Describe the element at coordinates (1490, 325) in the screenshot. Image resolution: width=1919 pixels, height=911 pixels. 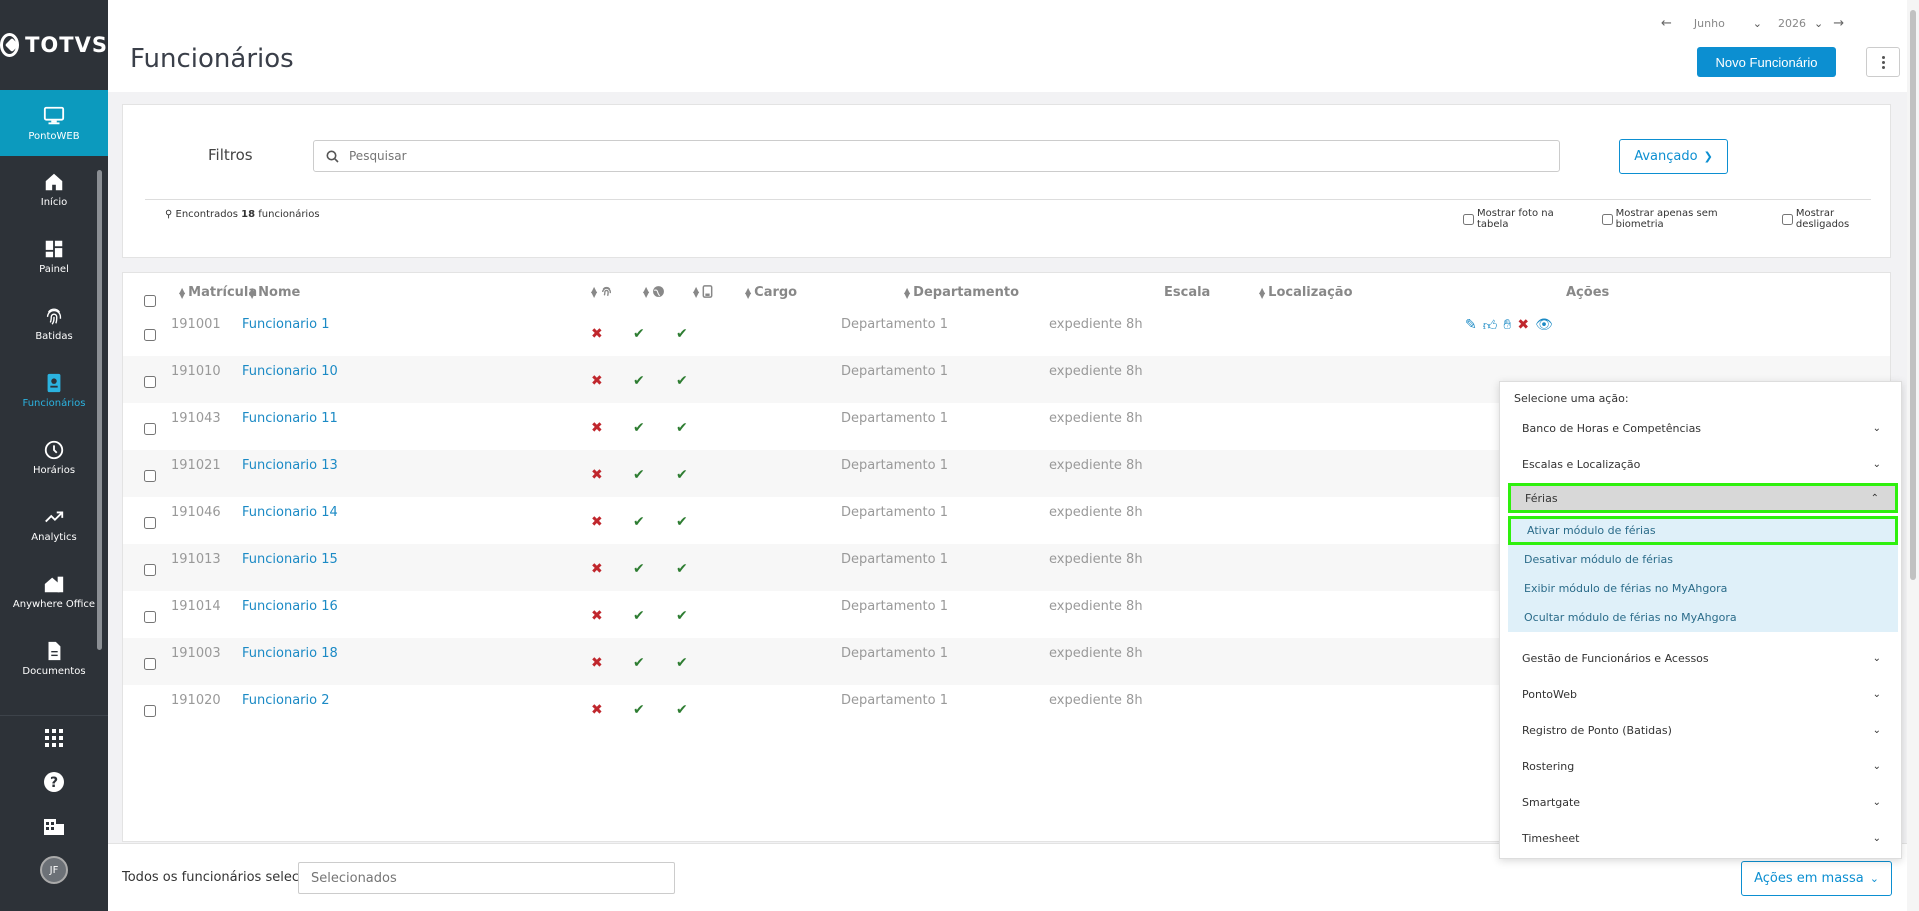
I see `thumbs-up-icon: 👍︎` at that location.